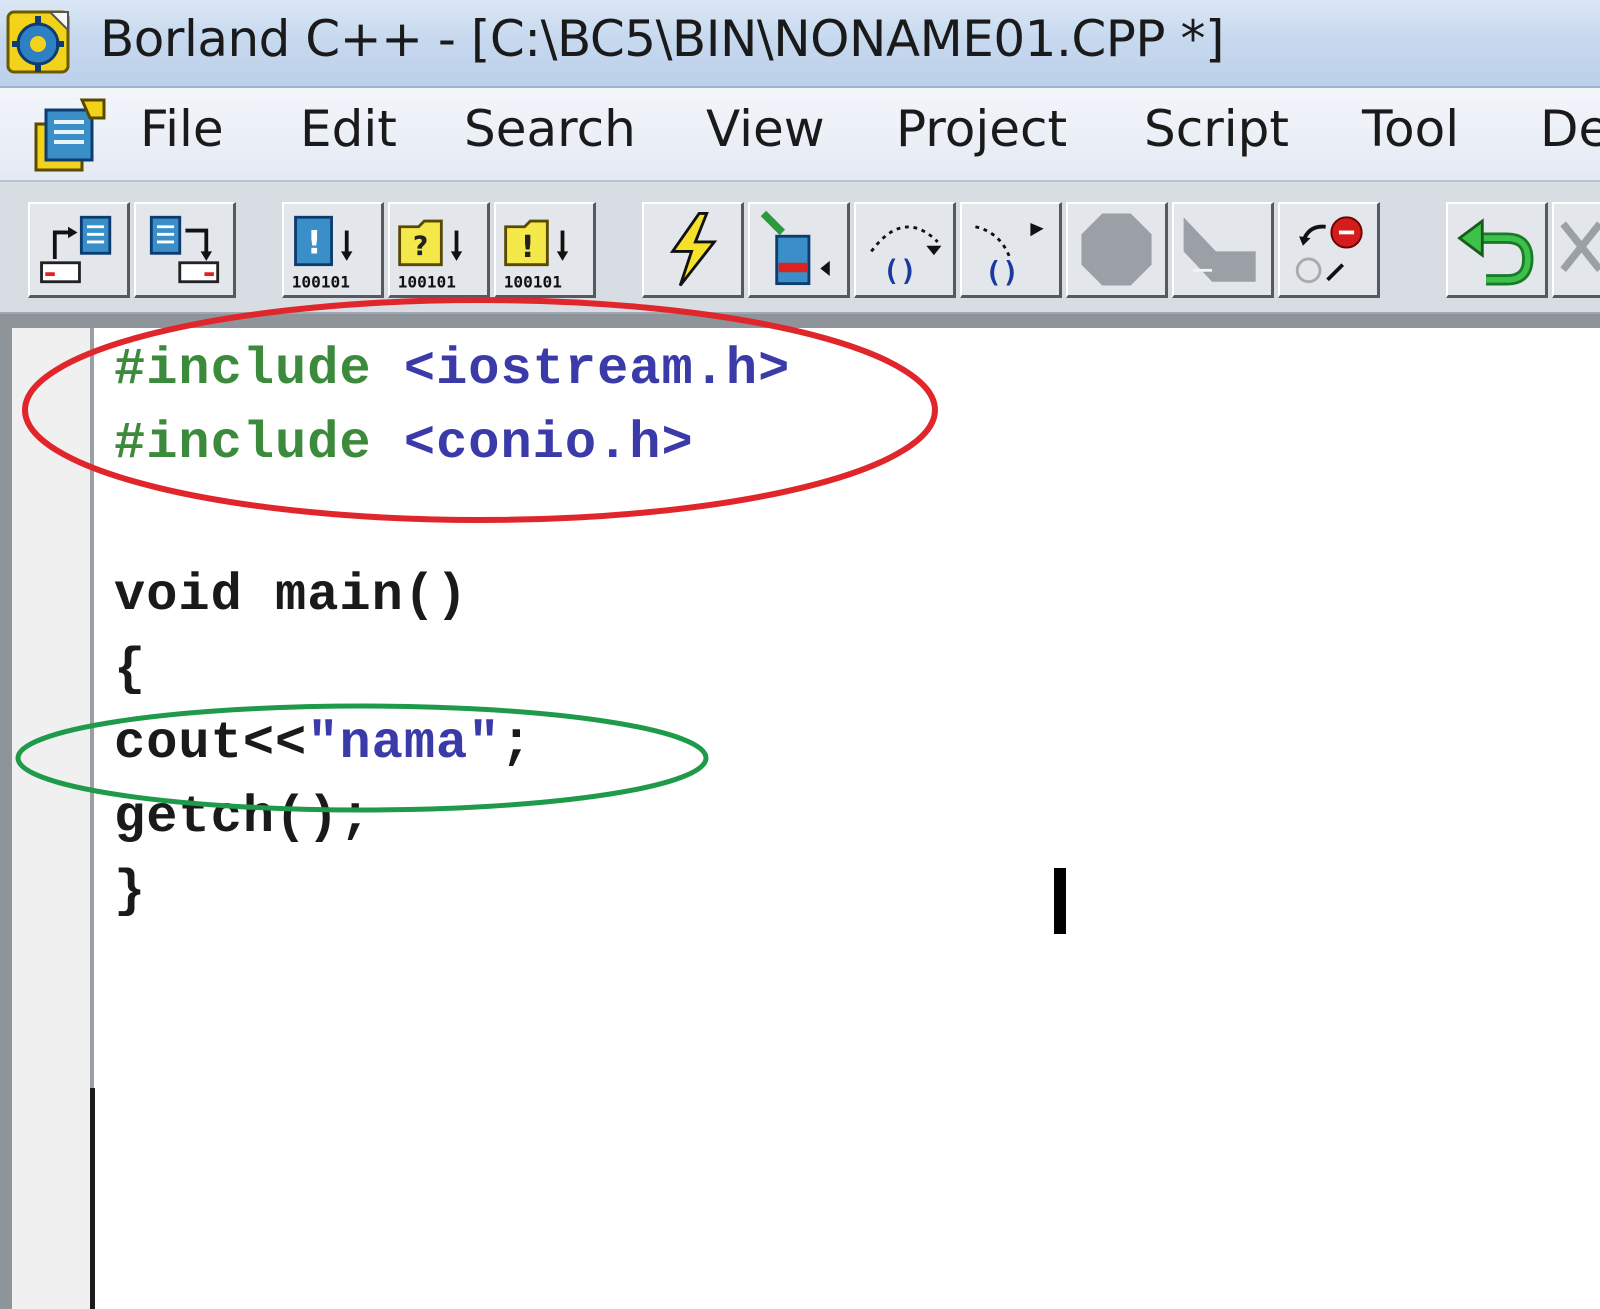 The width and height of the screenshot is (1600, 1309). Describe the element at coordinates (430, 255) in the screenshot. I see `make-icon: ? 100101` at that location.